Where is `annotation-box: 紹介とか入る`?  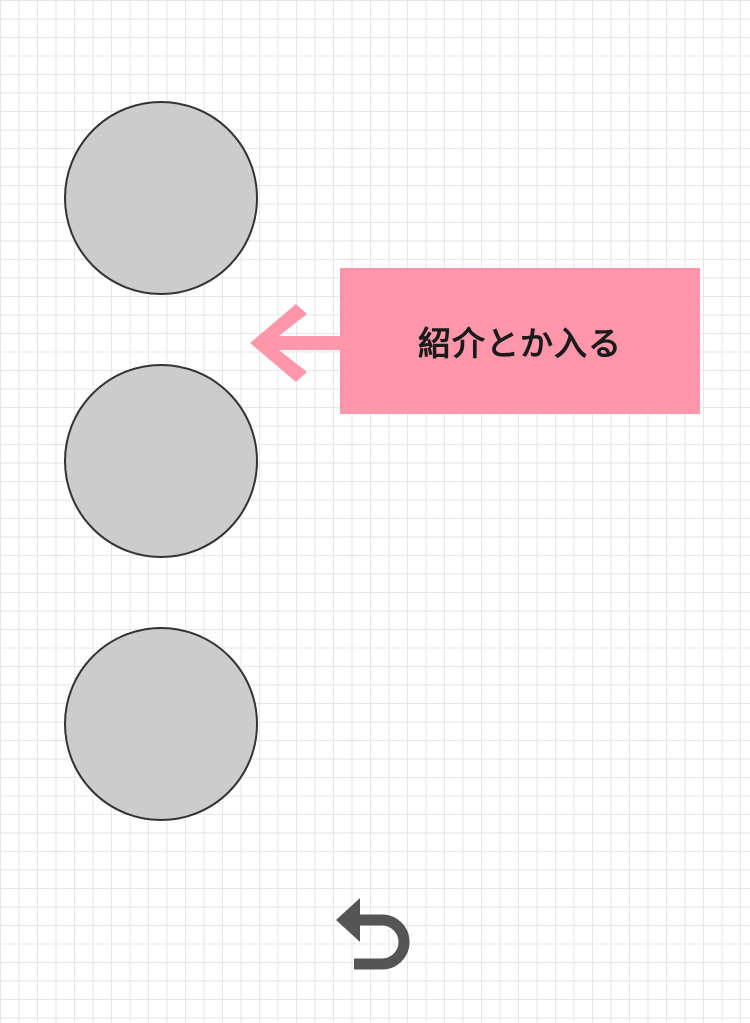 annotation-box: 紹介とか入る is located at coordinates (520, 341).